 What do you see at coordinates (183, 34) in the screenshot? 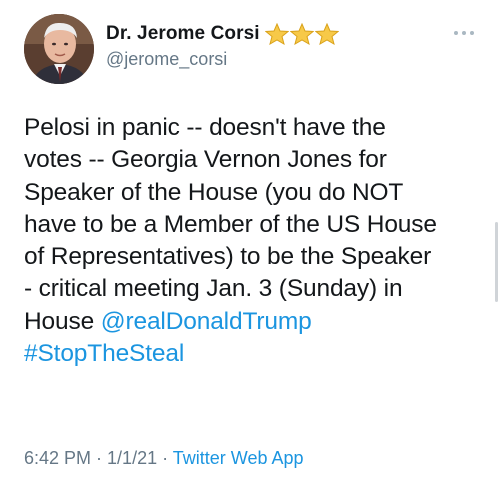
I see `author-display-name: Dr. Jerome Corsi` at bounding box center [183, 34].